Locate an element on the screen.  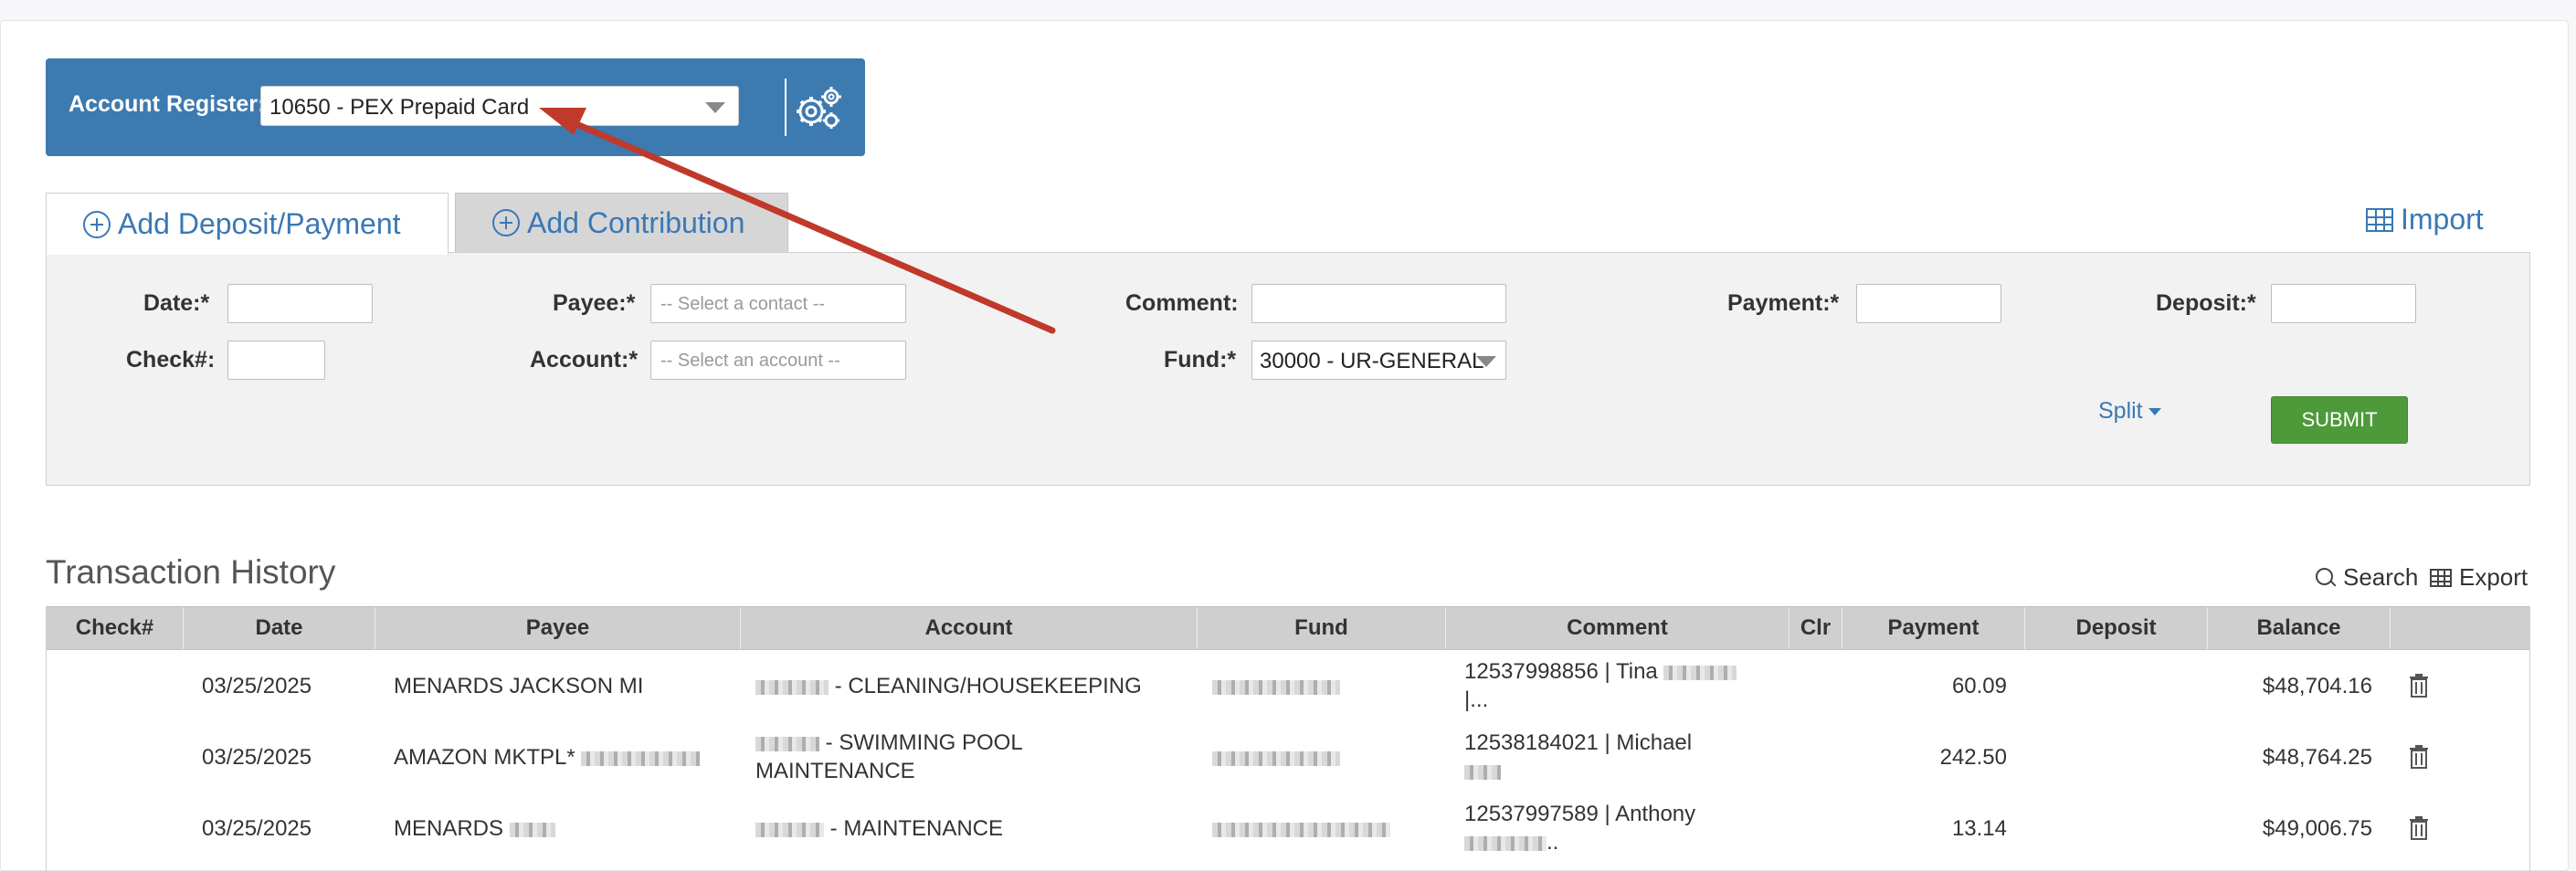
cell-payee: MENARDS JACKSON MI is located at coordinates (519, 686).